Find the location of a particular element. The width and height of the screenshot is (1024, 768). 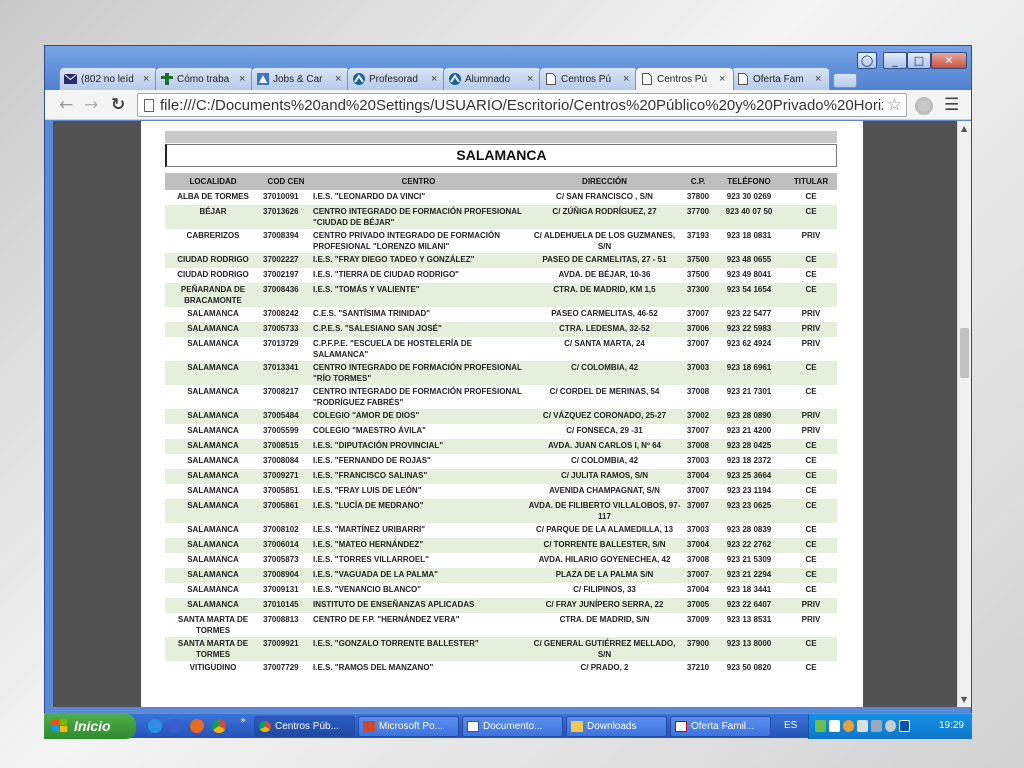

extension-icon is located at coordinates (924, 106).